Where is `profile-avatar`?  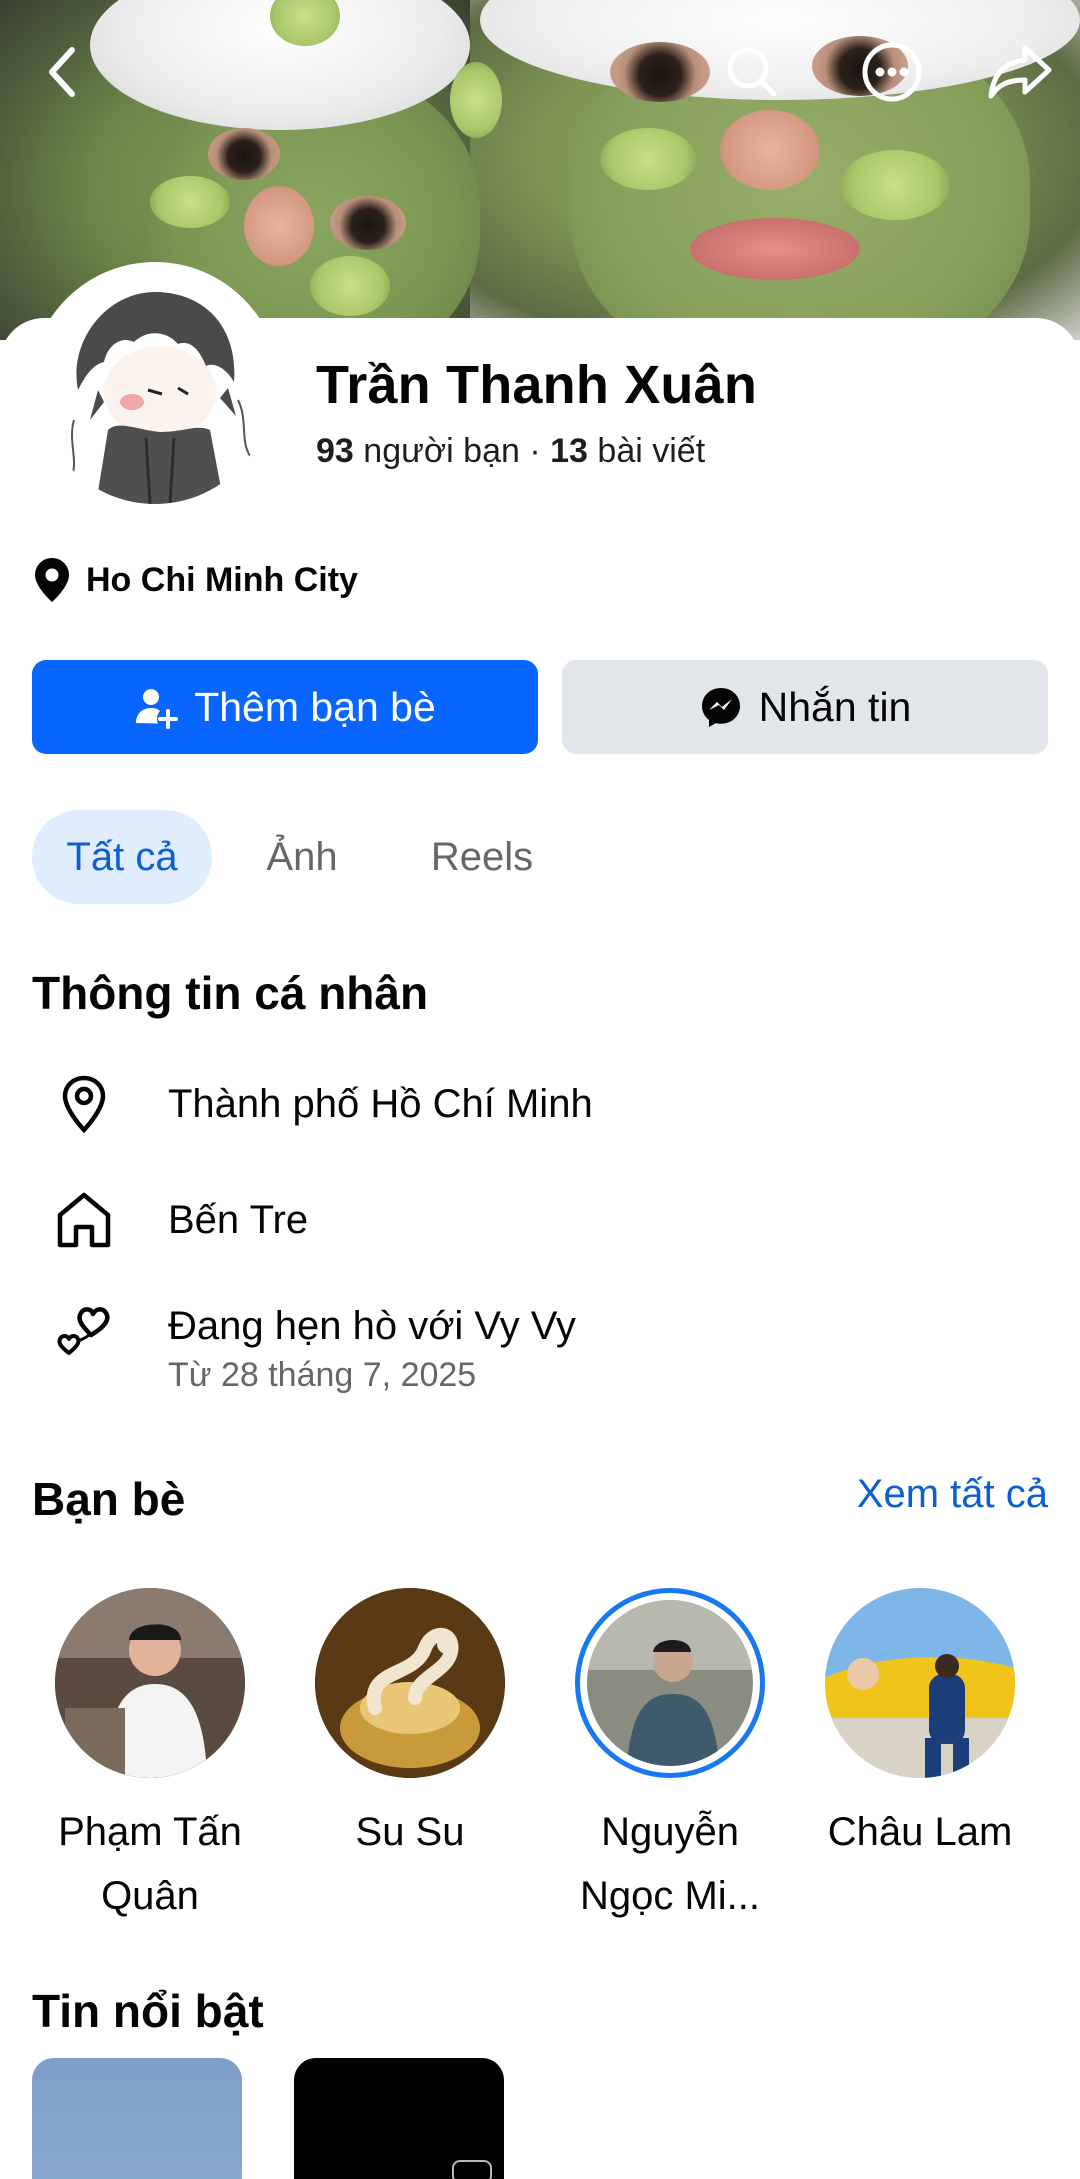
profile-avatar is located at coordinates (155, 387).